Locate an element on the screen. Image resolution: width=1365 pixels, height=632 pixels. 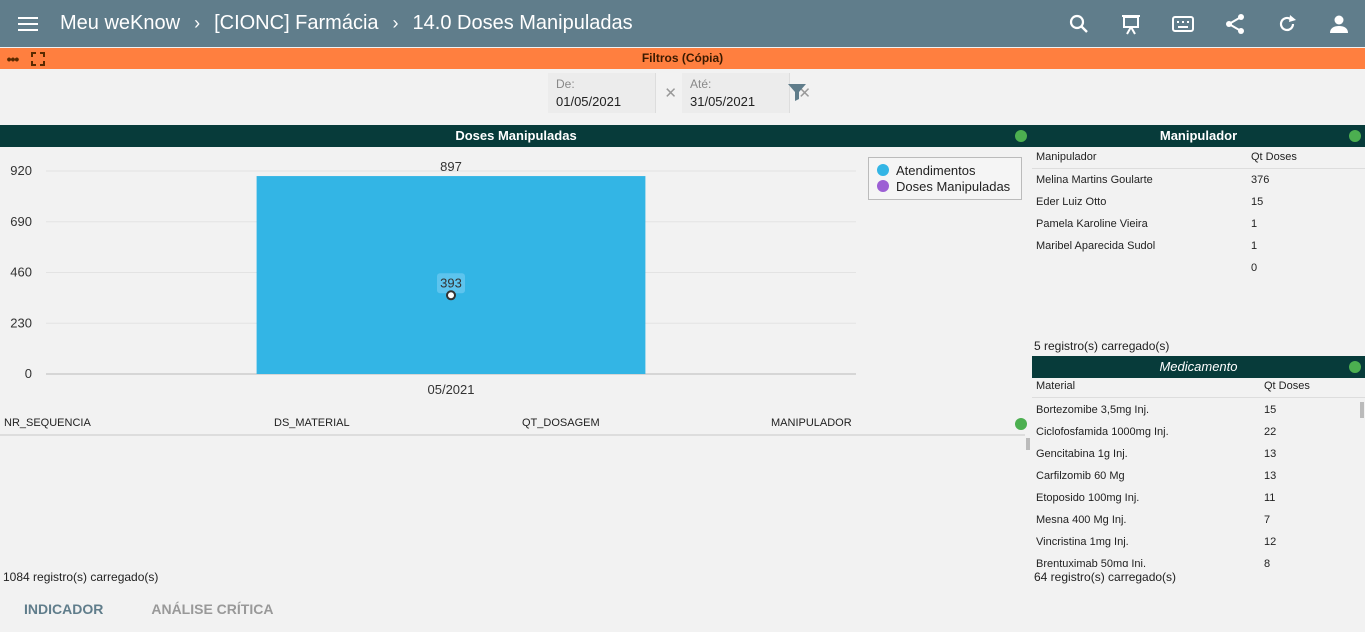
cell-name: Carfilzomib 60 Mg is located at coordinates (1080, 476).